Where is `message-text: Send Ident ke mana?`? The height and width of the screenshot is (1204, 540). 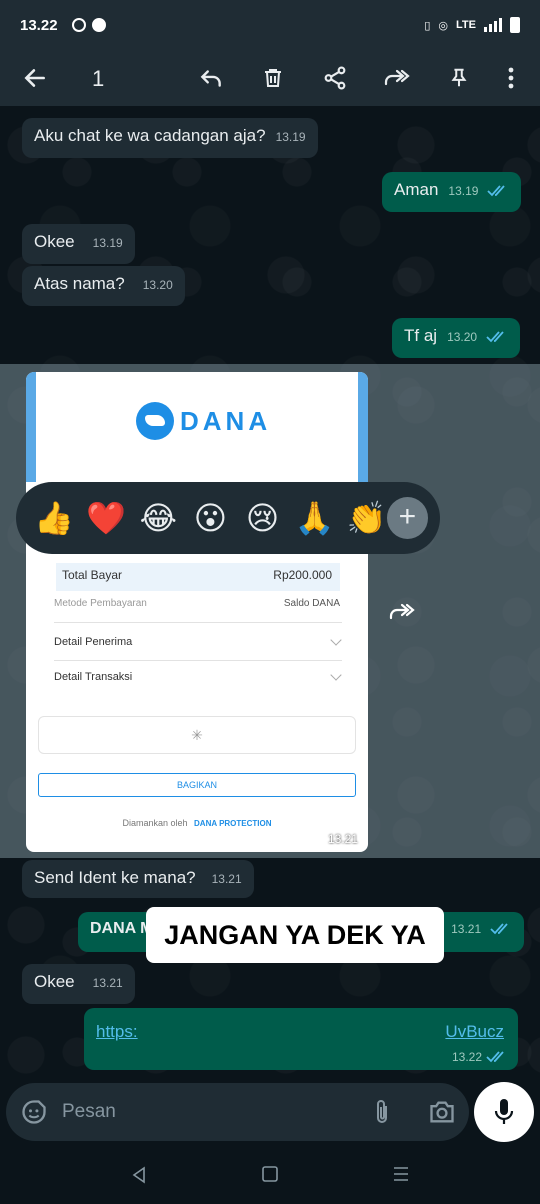
message-text: Send Ident ke mana? is located at coordinates (115, 877).